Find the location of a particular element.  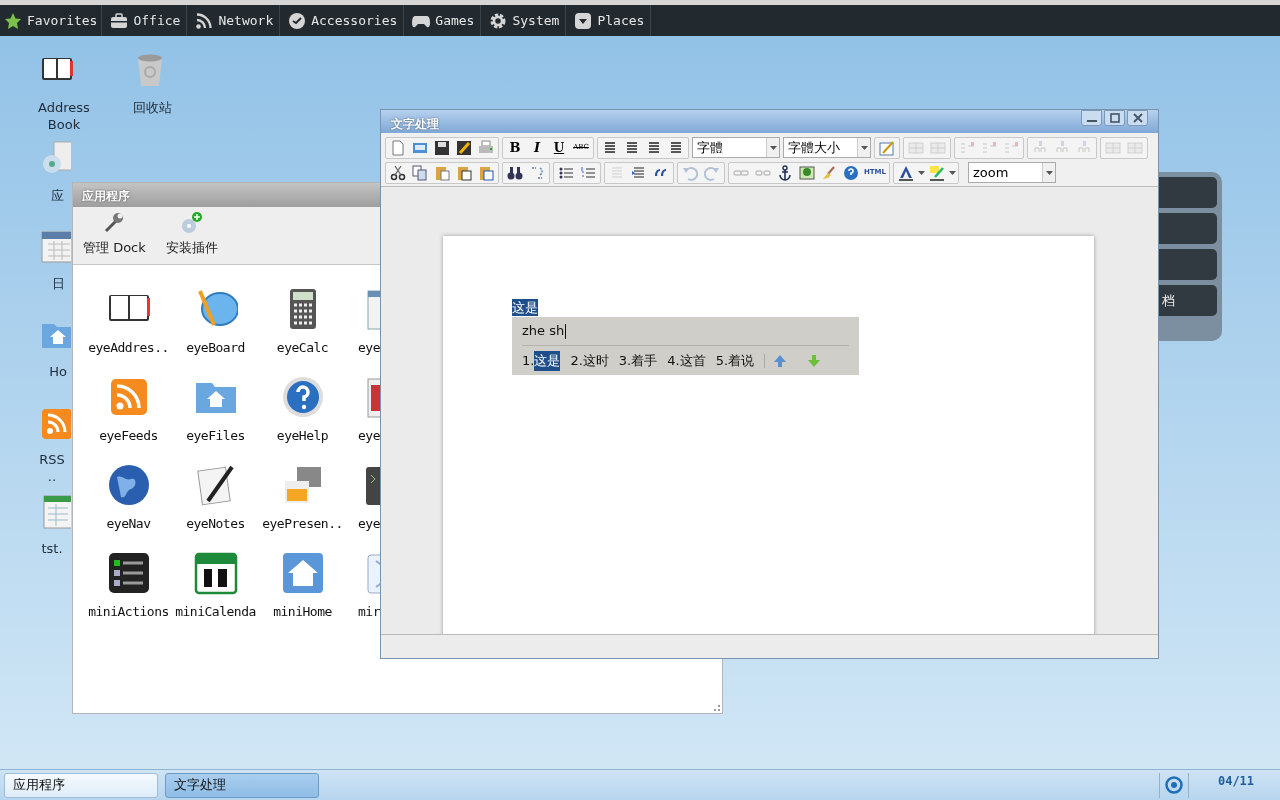

app-label: eyeFiles is located at coordinates (215, 436).